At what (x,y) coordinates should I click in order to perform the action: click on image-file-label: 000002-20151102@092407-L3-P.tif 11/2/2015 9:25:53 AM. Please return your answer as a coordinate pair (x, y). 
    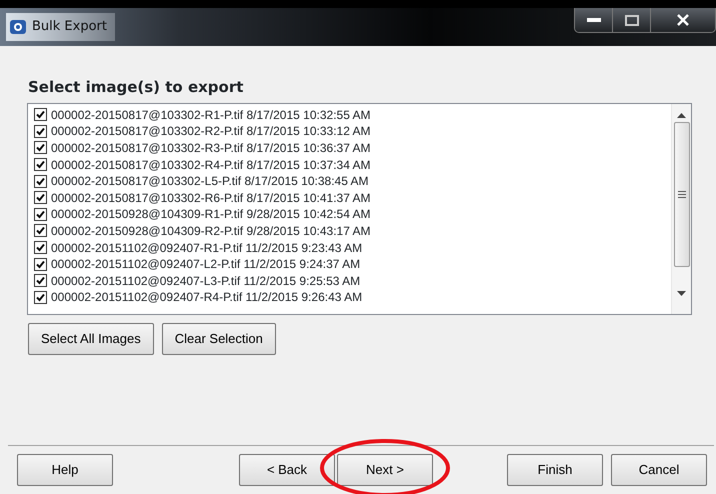
    Looking at the image, I should click on (205, 280).